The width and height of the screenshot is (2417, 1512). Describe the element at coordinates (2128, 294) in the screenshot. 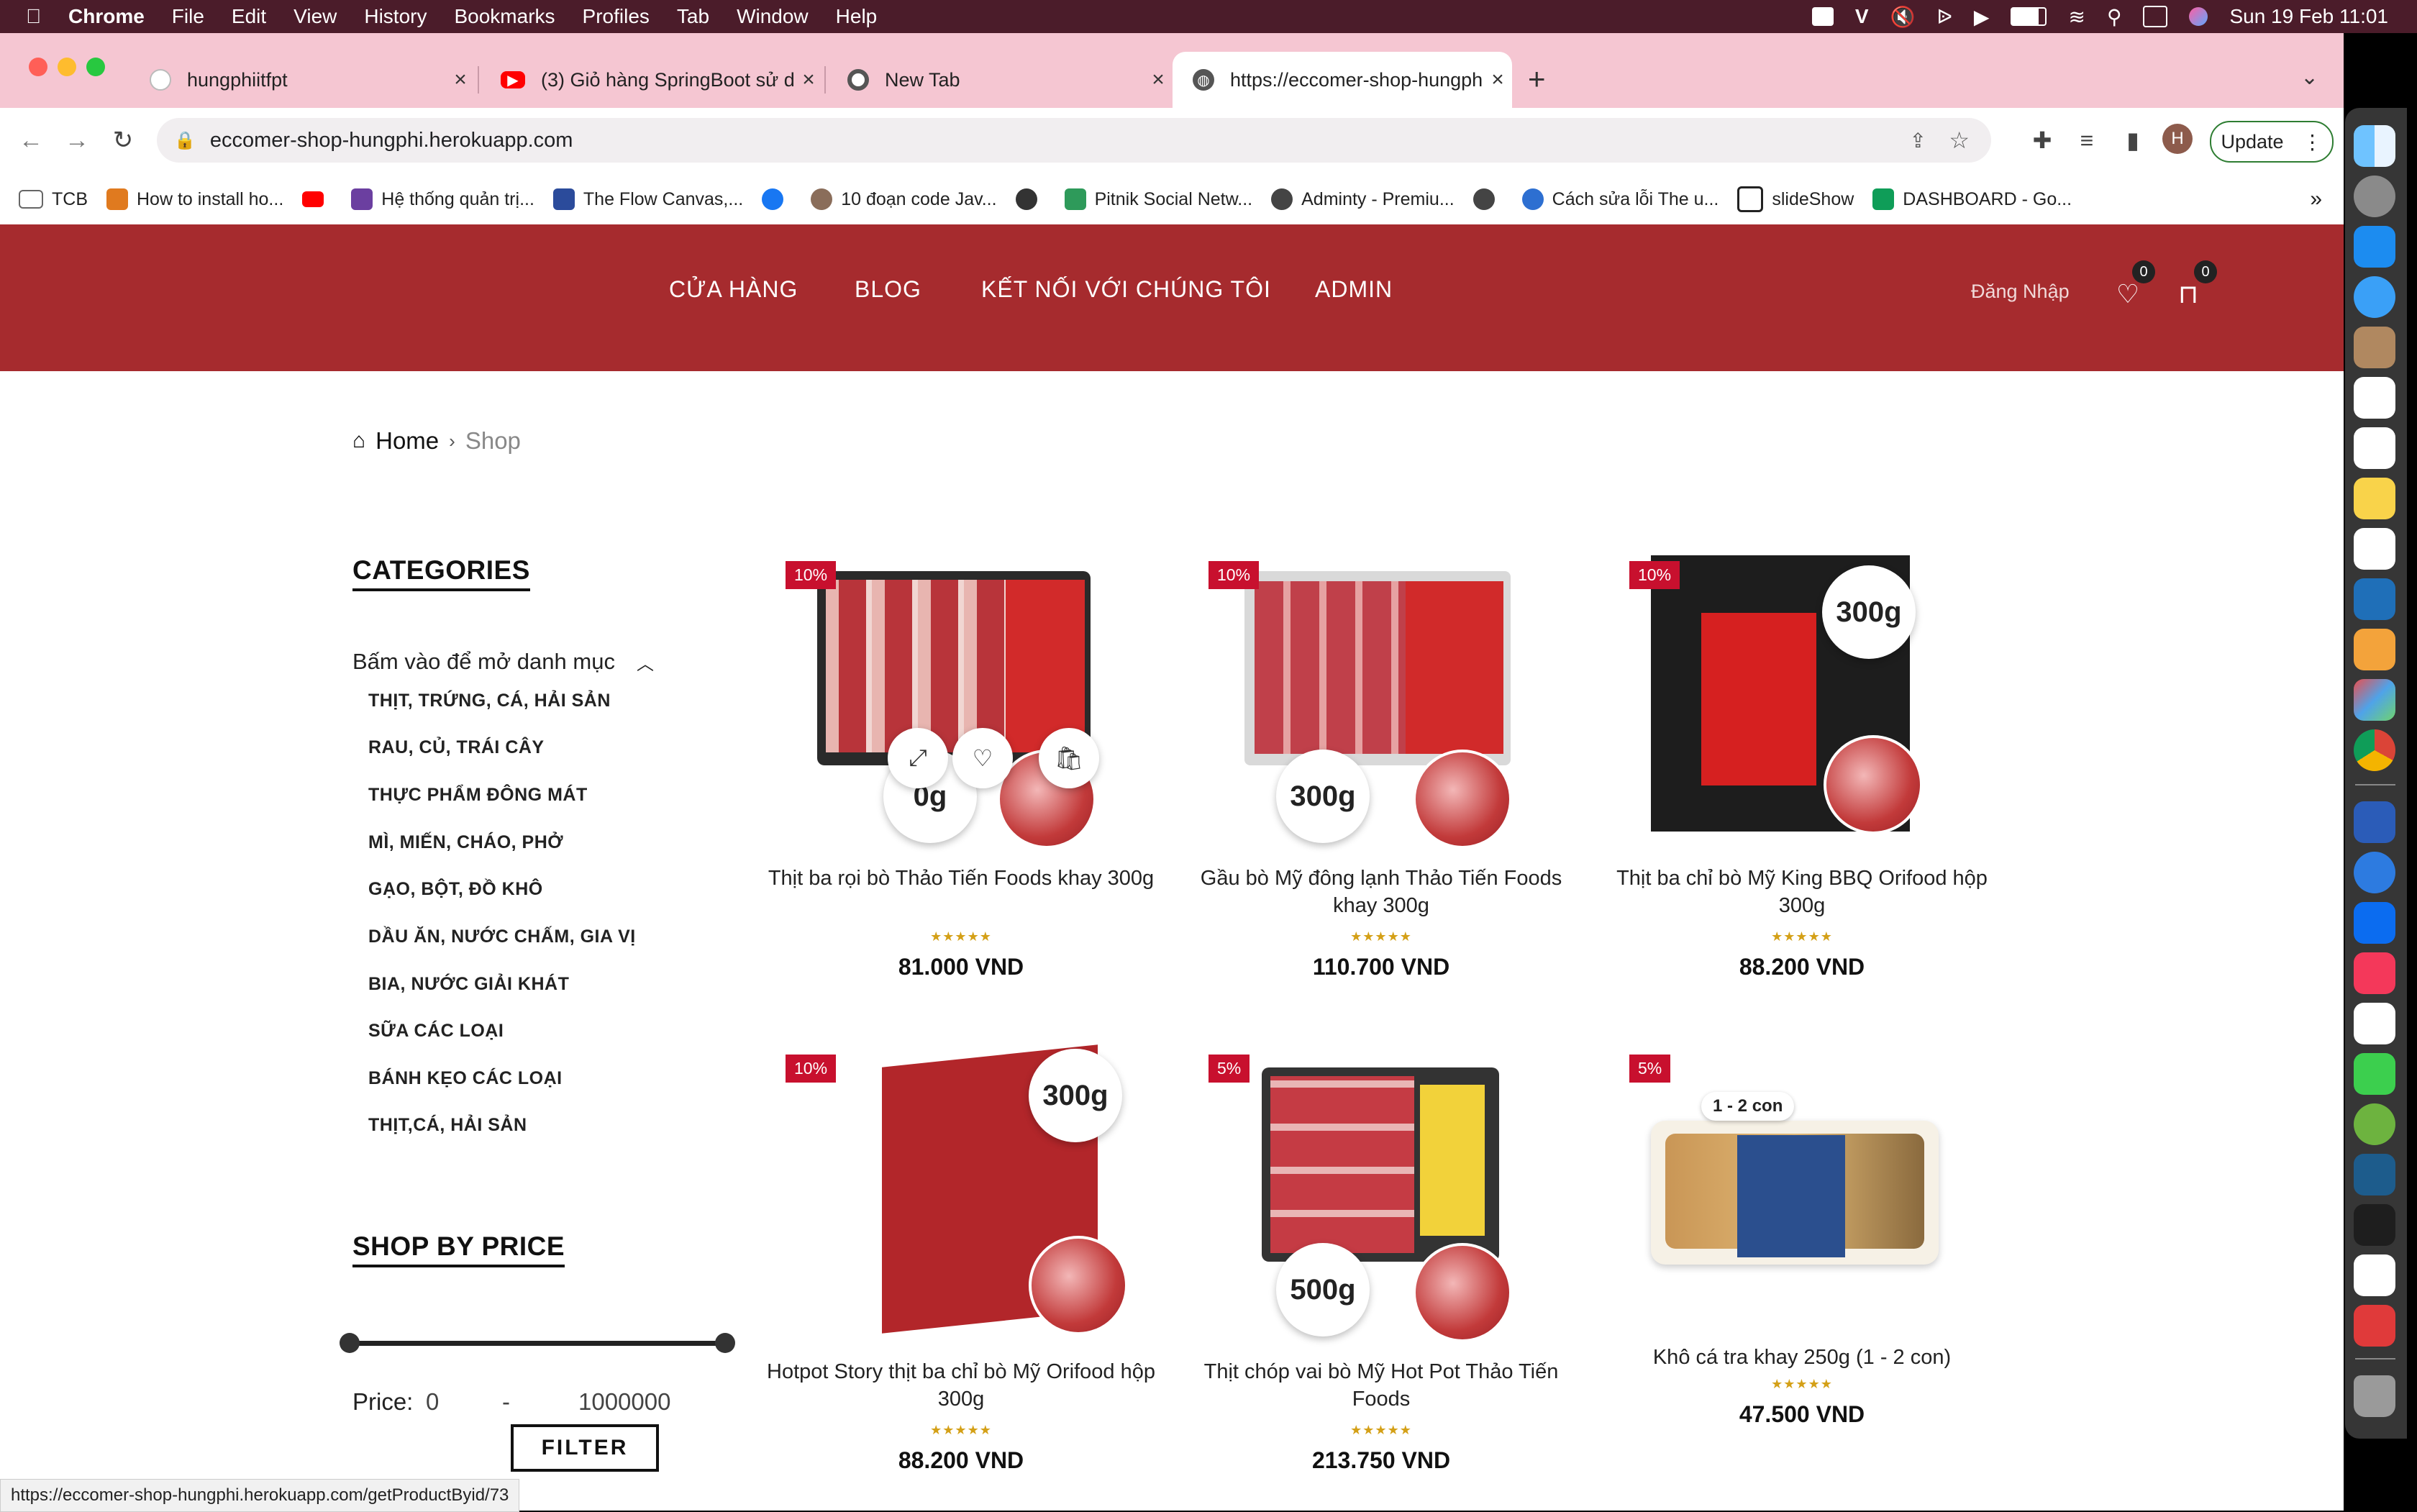

I see `heart-icon: ♡` at that location.